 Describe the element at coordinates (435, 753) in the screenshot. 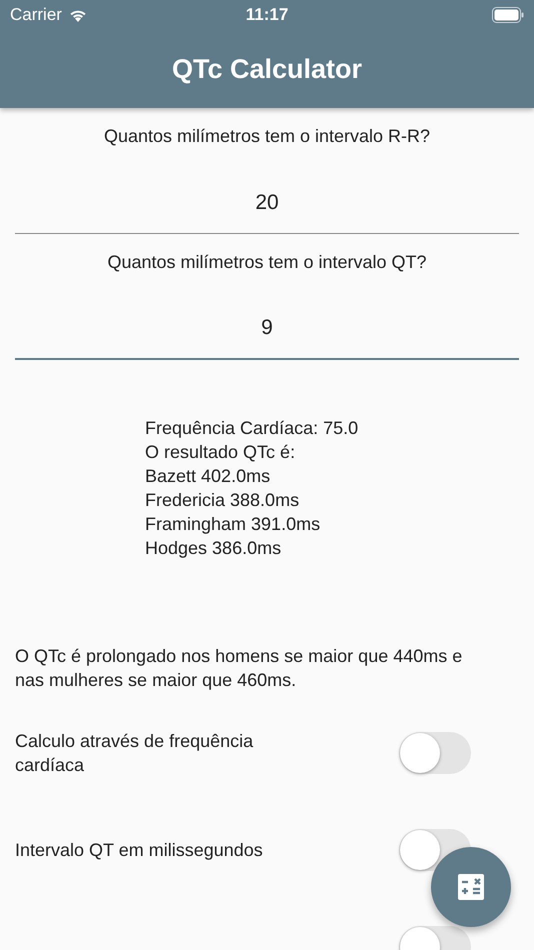

I see `toggle-switch` at that location.